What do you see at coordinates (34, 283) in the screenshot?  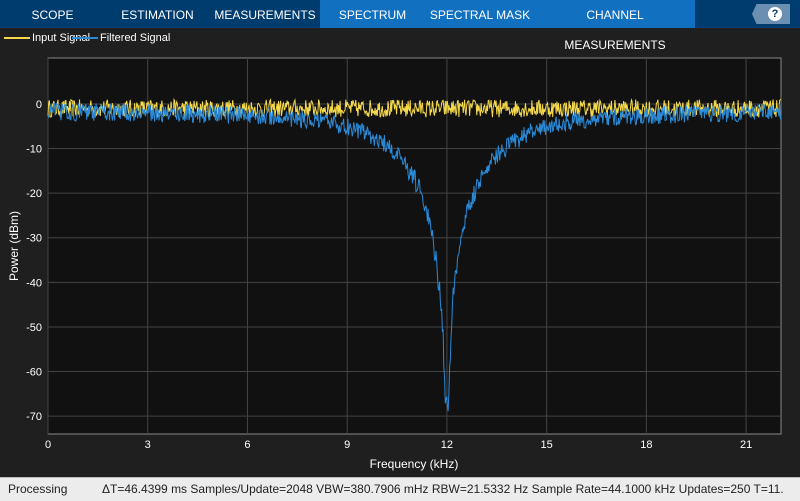 I see `y-tick-label: -40` at bounding box center [34, 283].